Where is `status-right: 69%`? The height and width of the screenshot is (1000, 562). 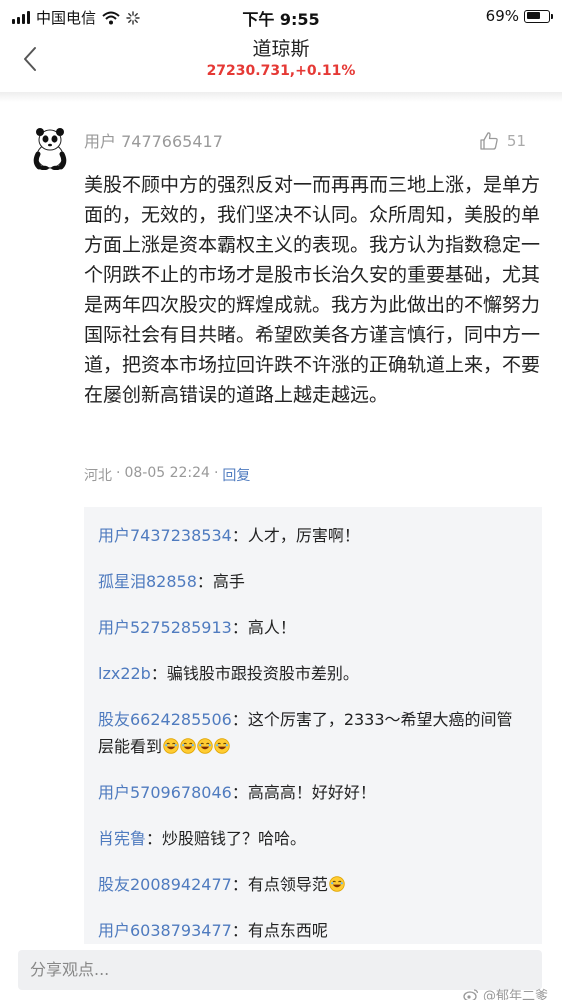
status-right: 69% is located at coordinates (519, 16).